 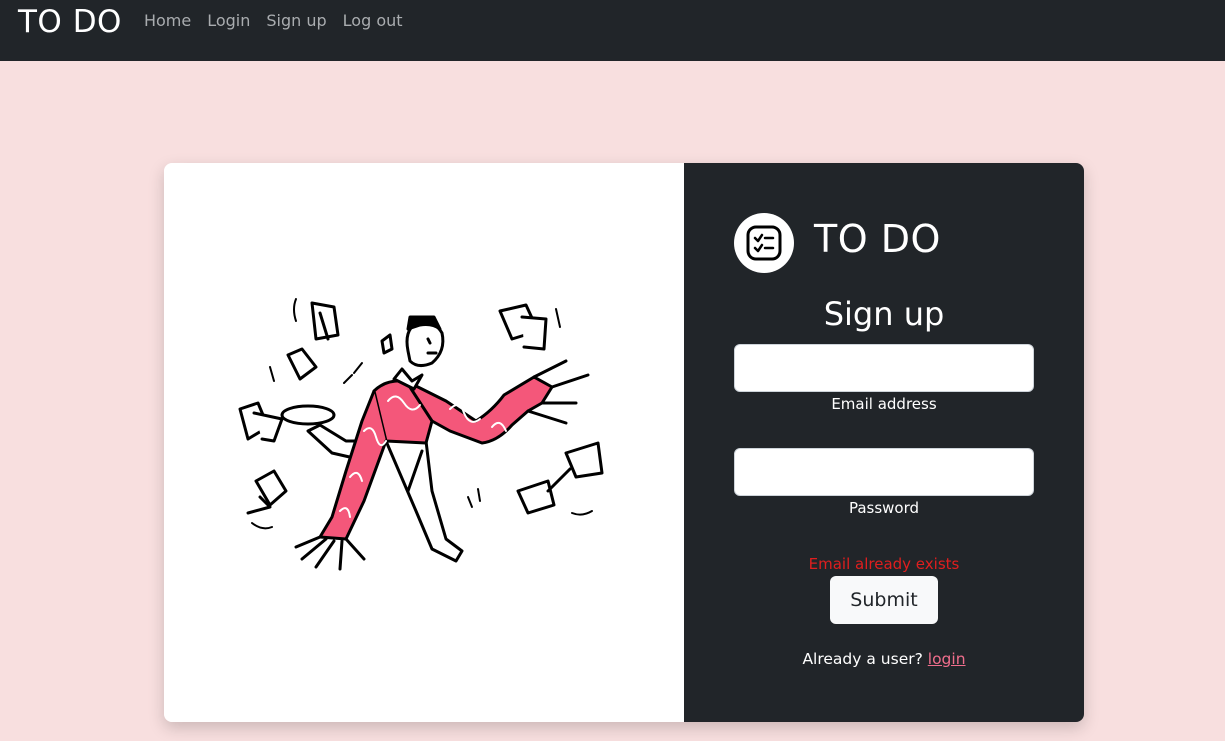 I want to click on nav-link-logout: Log out, so click(x=373, y=20).